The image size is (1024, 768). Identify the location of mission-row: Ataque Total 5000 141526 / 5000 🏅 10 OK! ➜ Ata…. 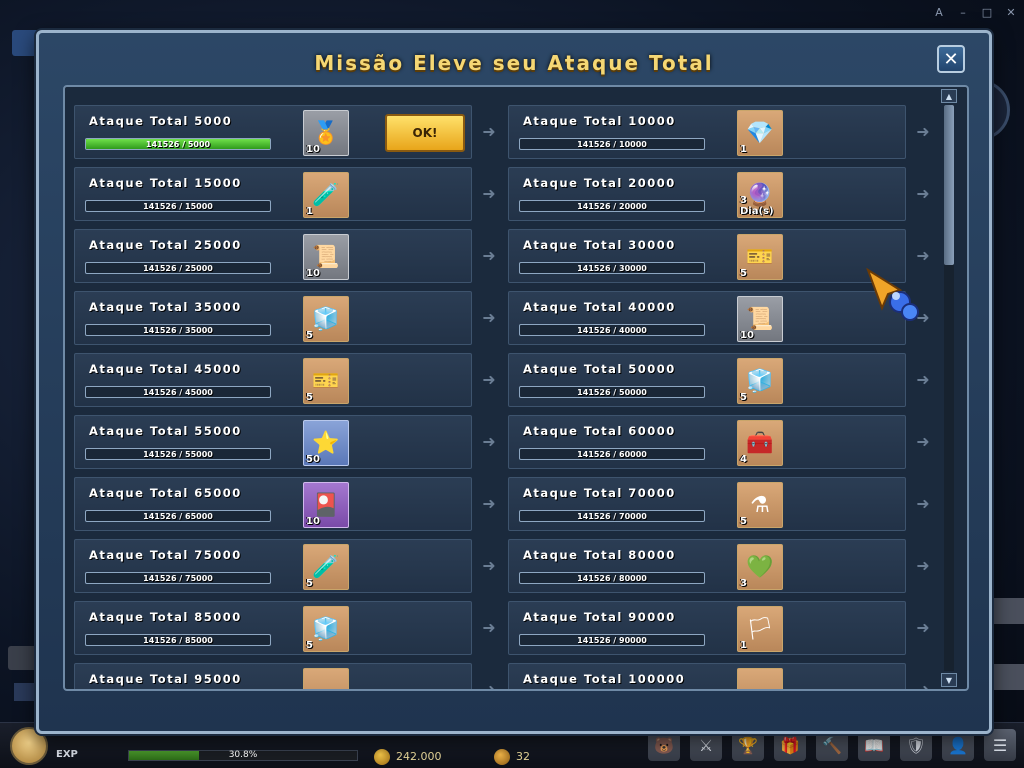
(504, 136).